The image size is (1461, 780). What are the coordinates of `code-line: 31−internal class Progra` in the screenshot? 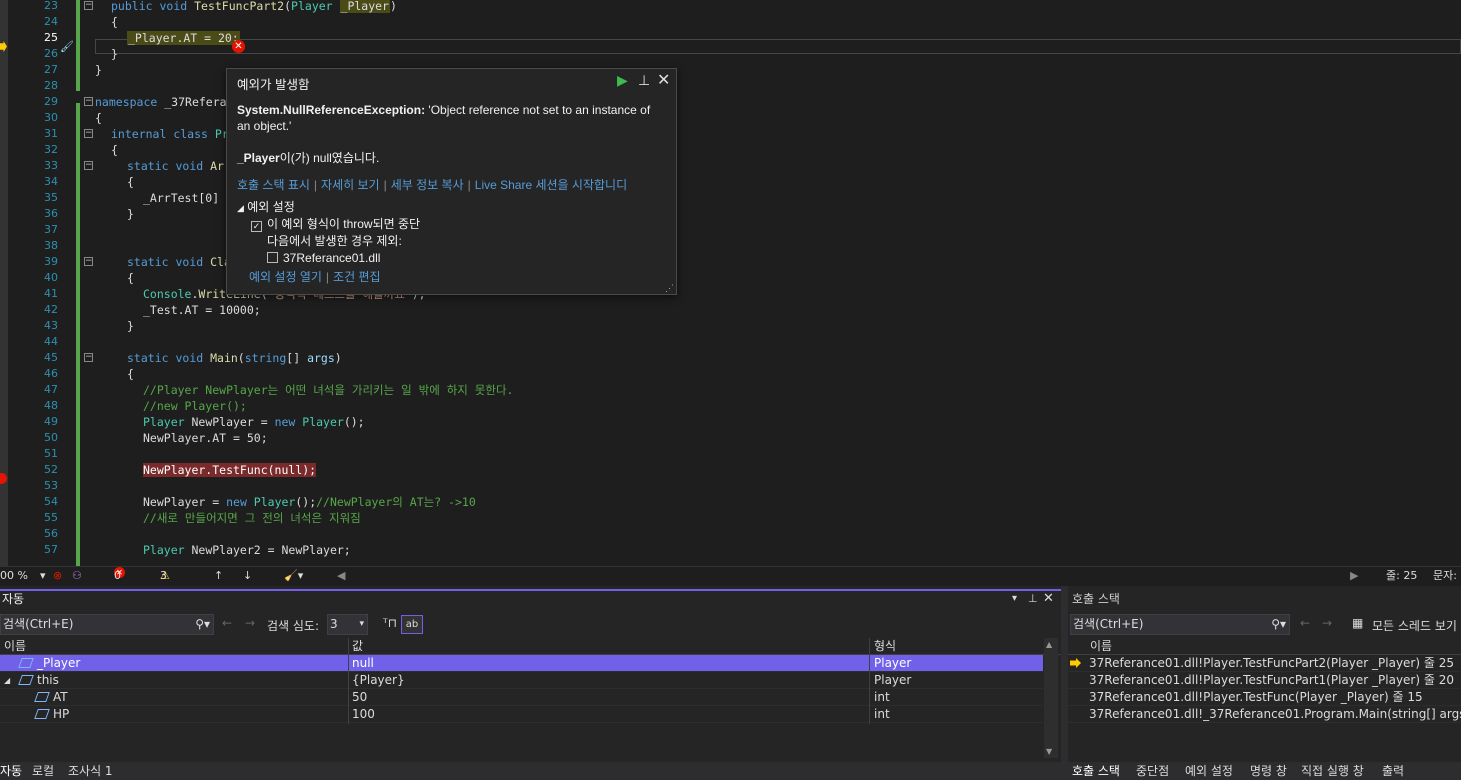 It's located at (730, 134).